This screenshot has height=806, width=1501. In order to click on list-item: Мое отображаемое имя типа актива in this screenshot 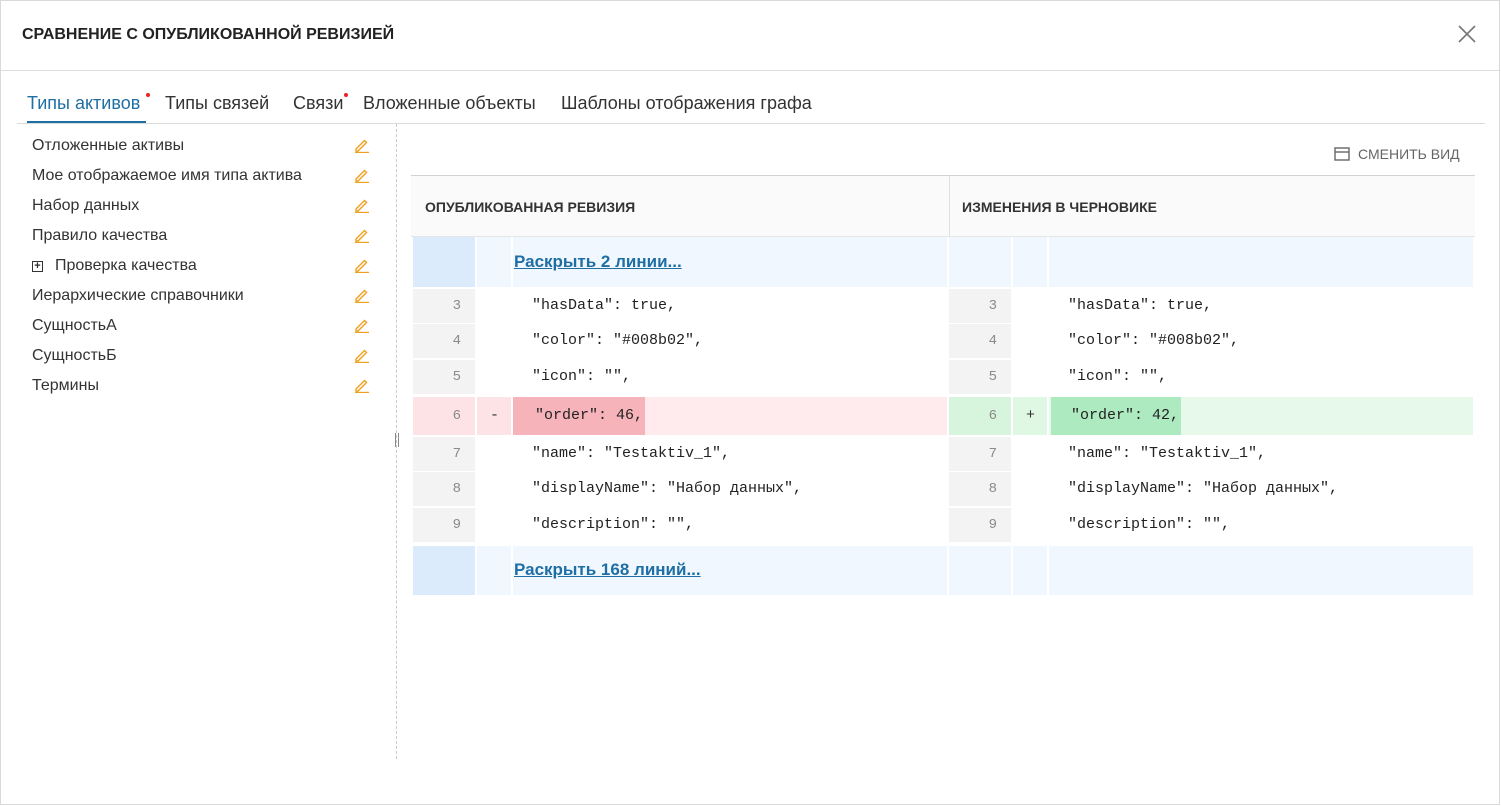, I will do `click(167, 176)`.